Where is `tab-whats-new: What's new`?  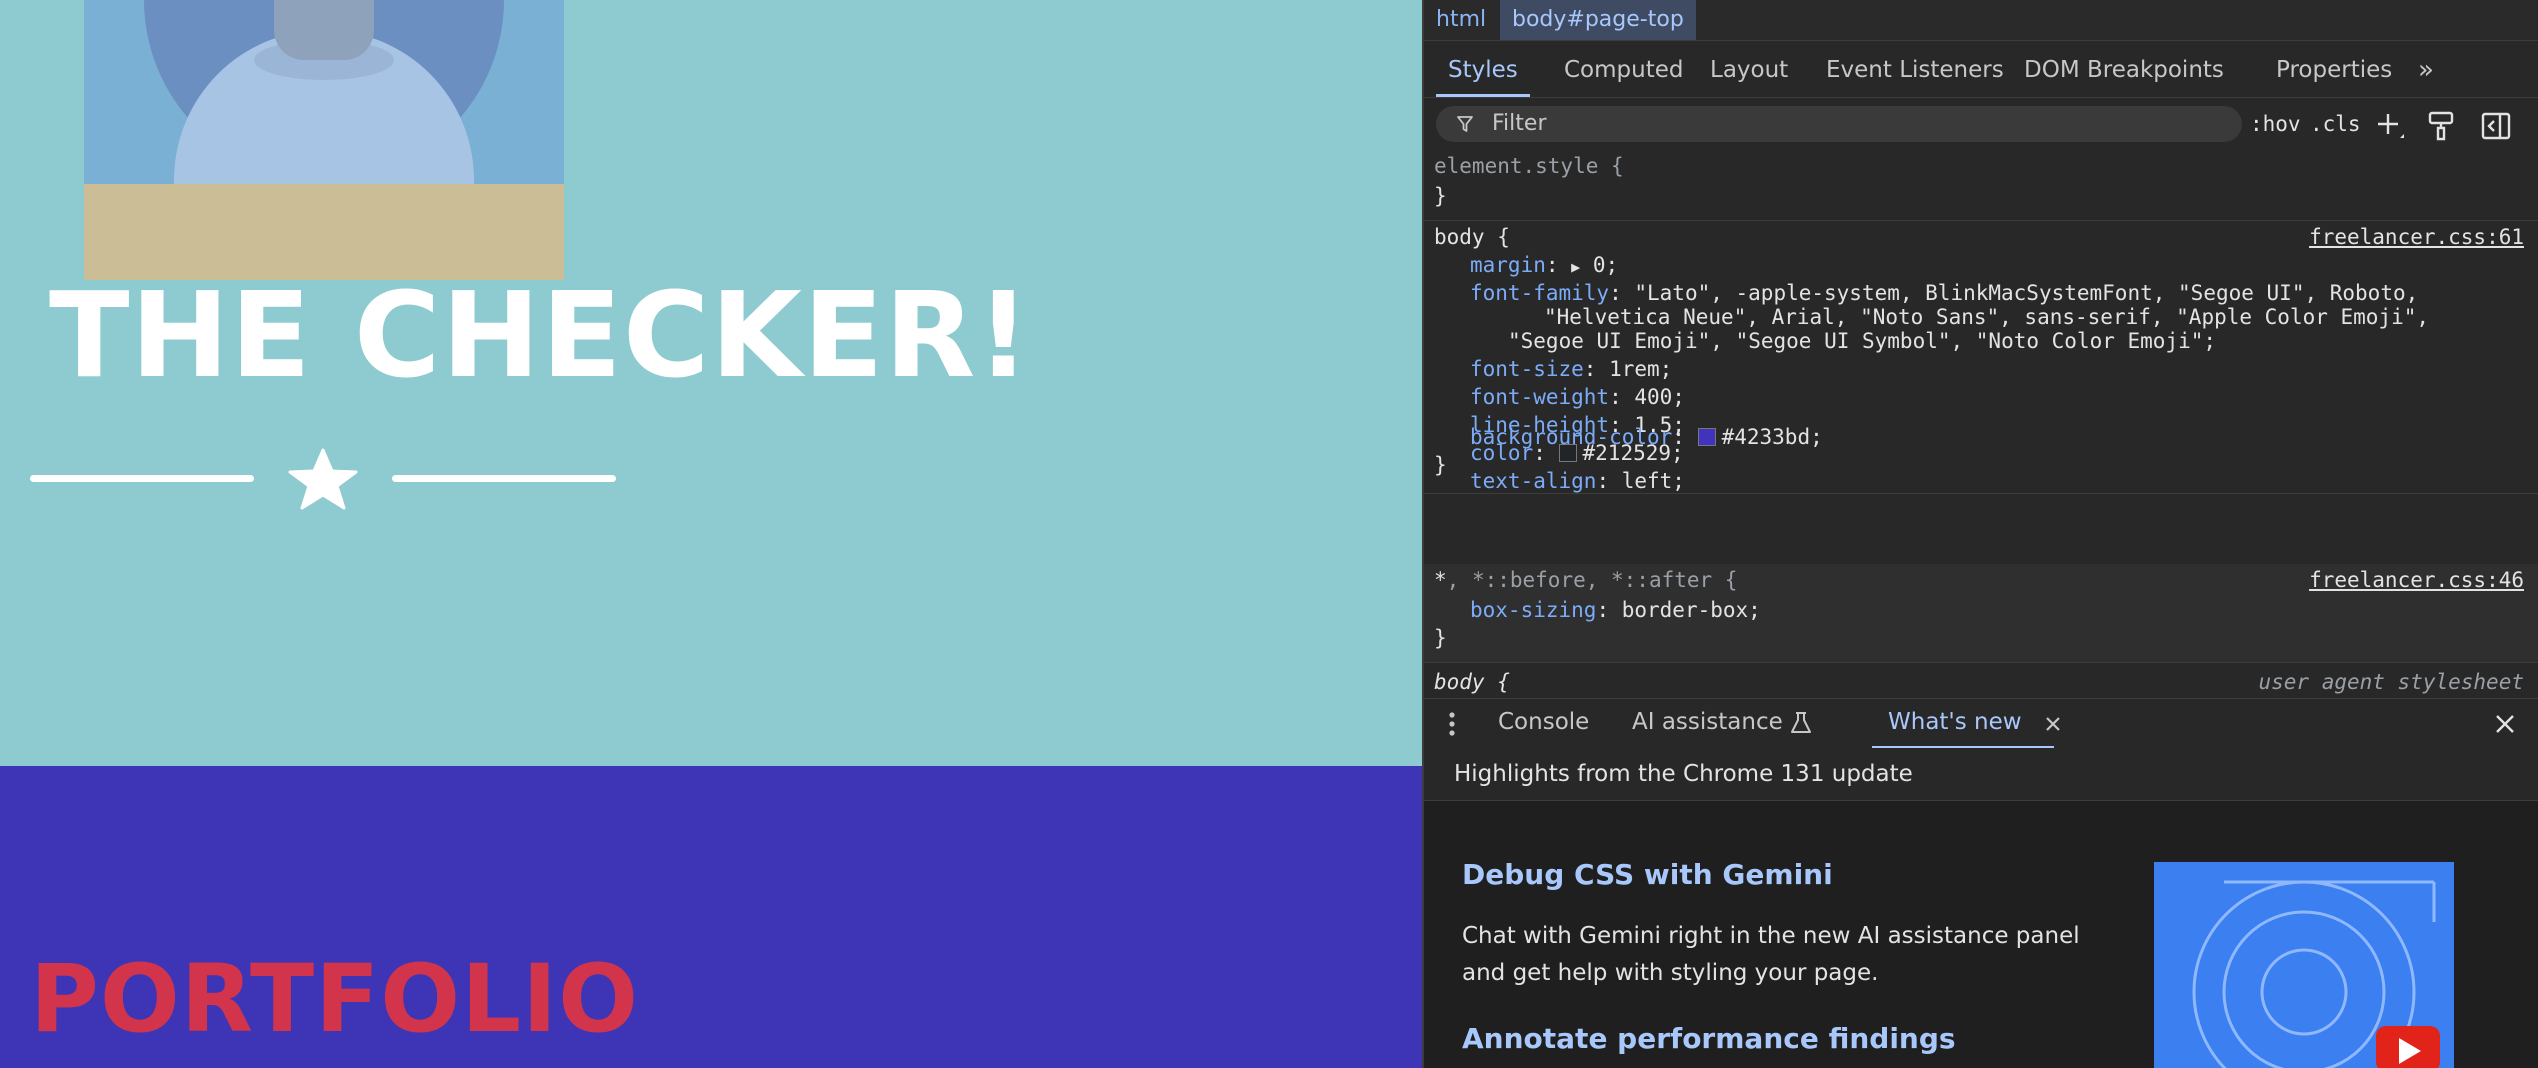 tab-whats-new: What's new is located at coordinates (1963, 724).